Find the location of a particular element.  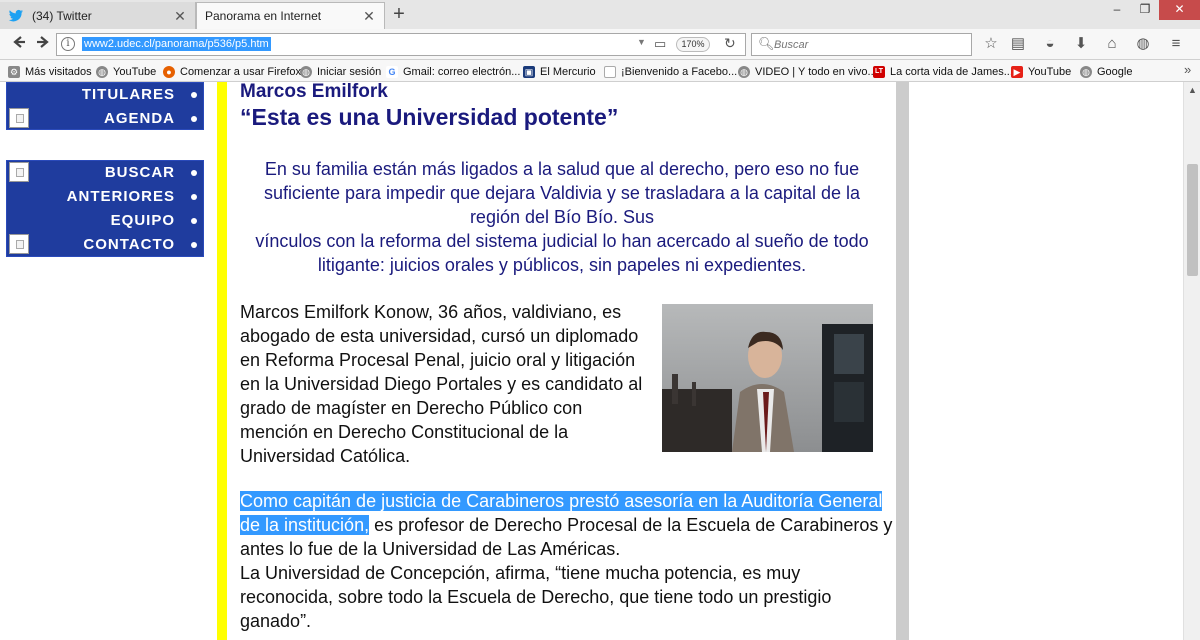

search-bar: 🔍︎ is located at coordinates (861, 44).